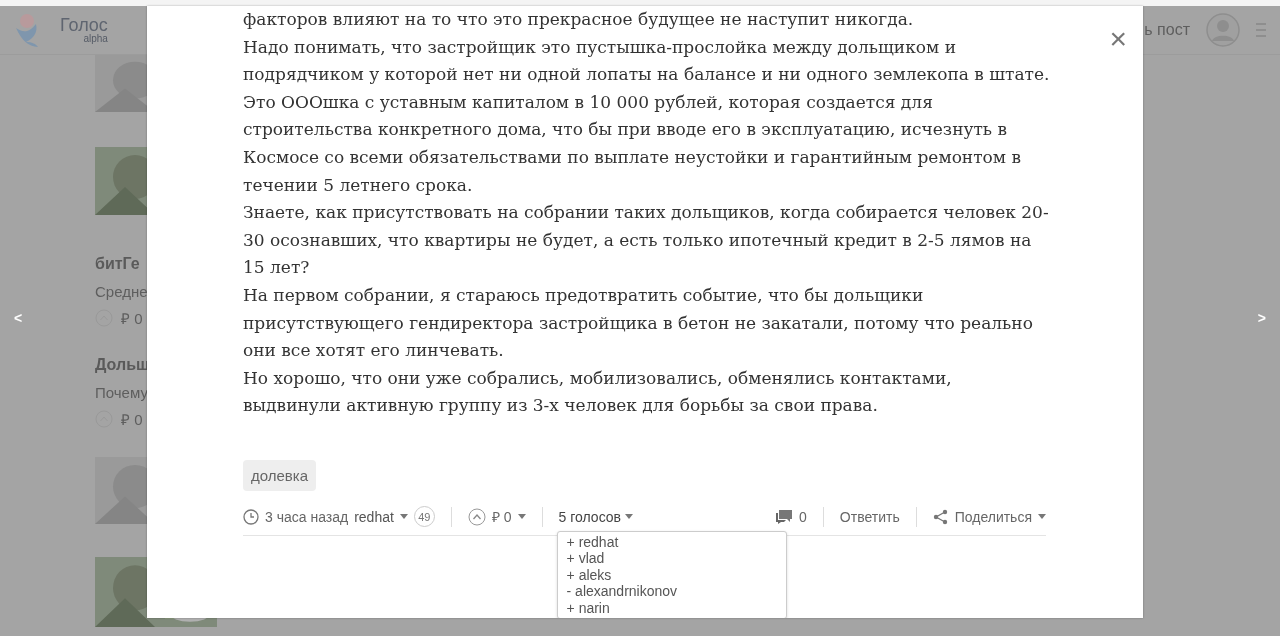  I want to click on tag-chip: долевка, so click(280, 475).